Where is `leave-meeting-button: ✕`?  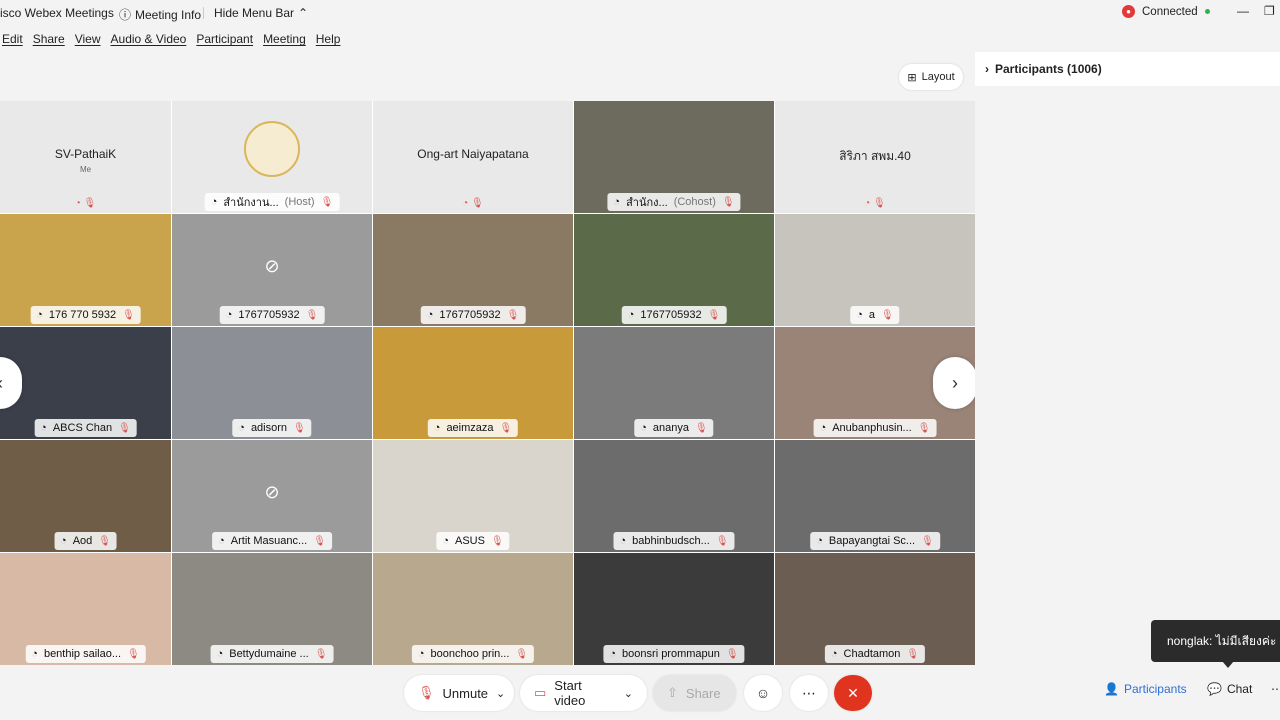 leave-meeting-button: ✕ is located at coordinates (853, 693).